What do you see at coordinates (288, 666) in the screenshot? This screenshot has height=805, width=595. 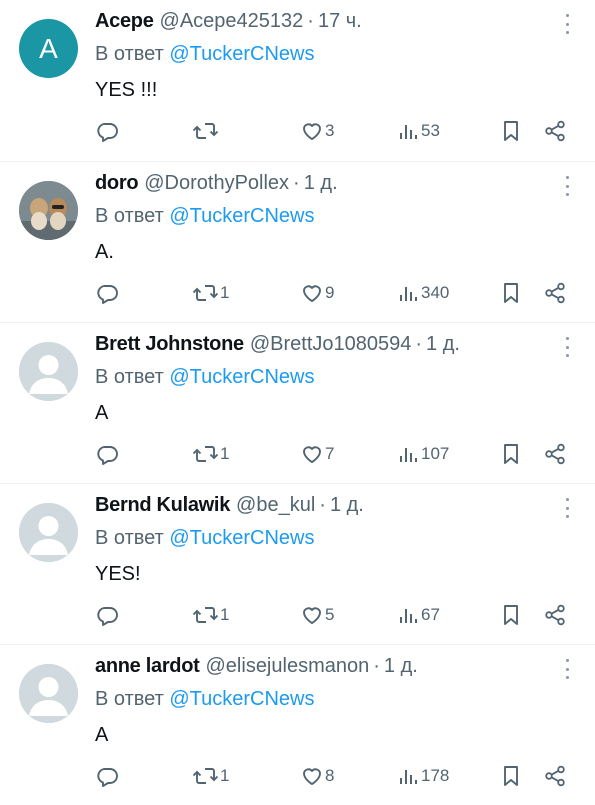 I see `user-handle: @elisejulesmanon` at bounding box center [288, 666].